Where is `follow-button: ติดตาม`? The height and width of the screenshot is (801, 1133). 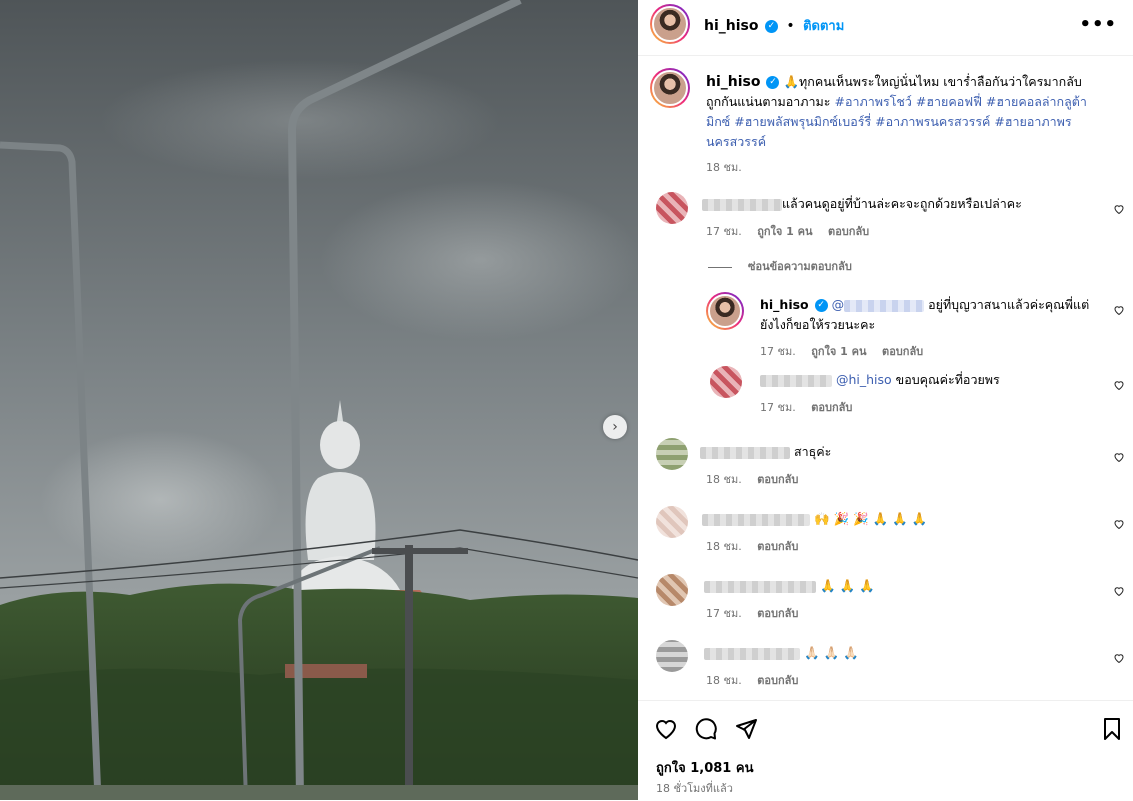 follow-button: ติดตาม is located at coordinates (823, 26).